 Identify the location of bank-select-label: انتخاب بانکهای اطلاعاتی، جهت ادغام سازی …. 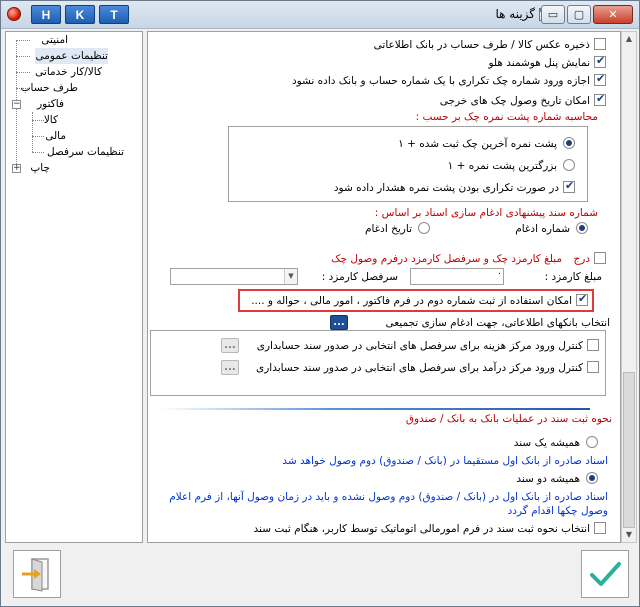
(497, 323).